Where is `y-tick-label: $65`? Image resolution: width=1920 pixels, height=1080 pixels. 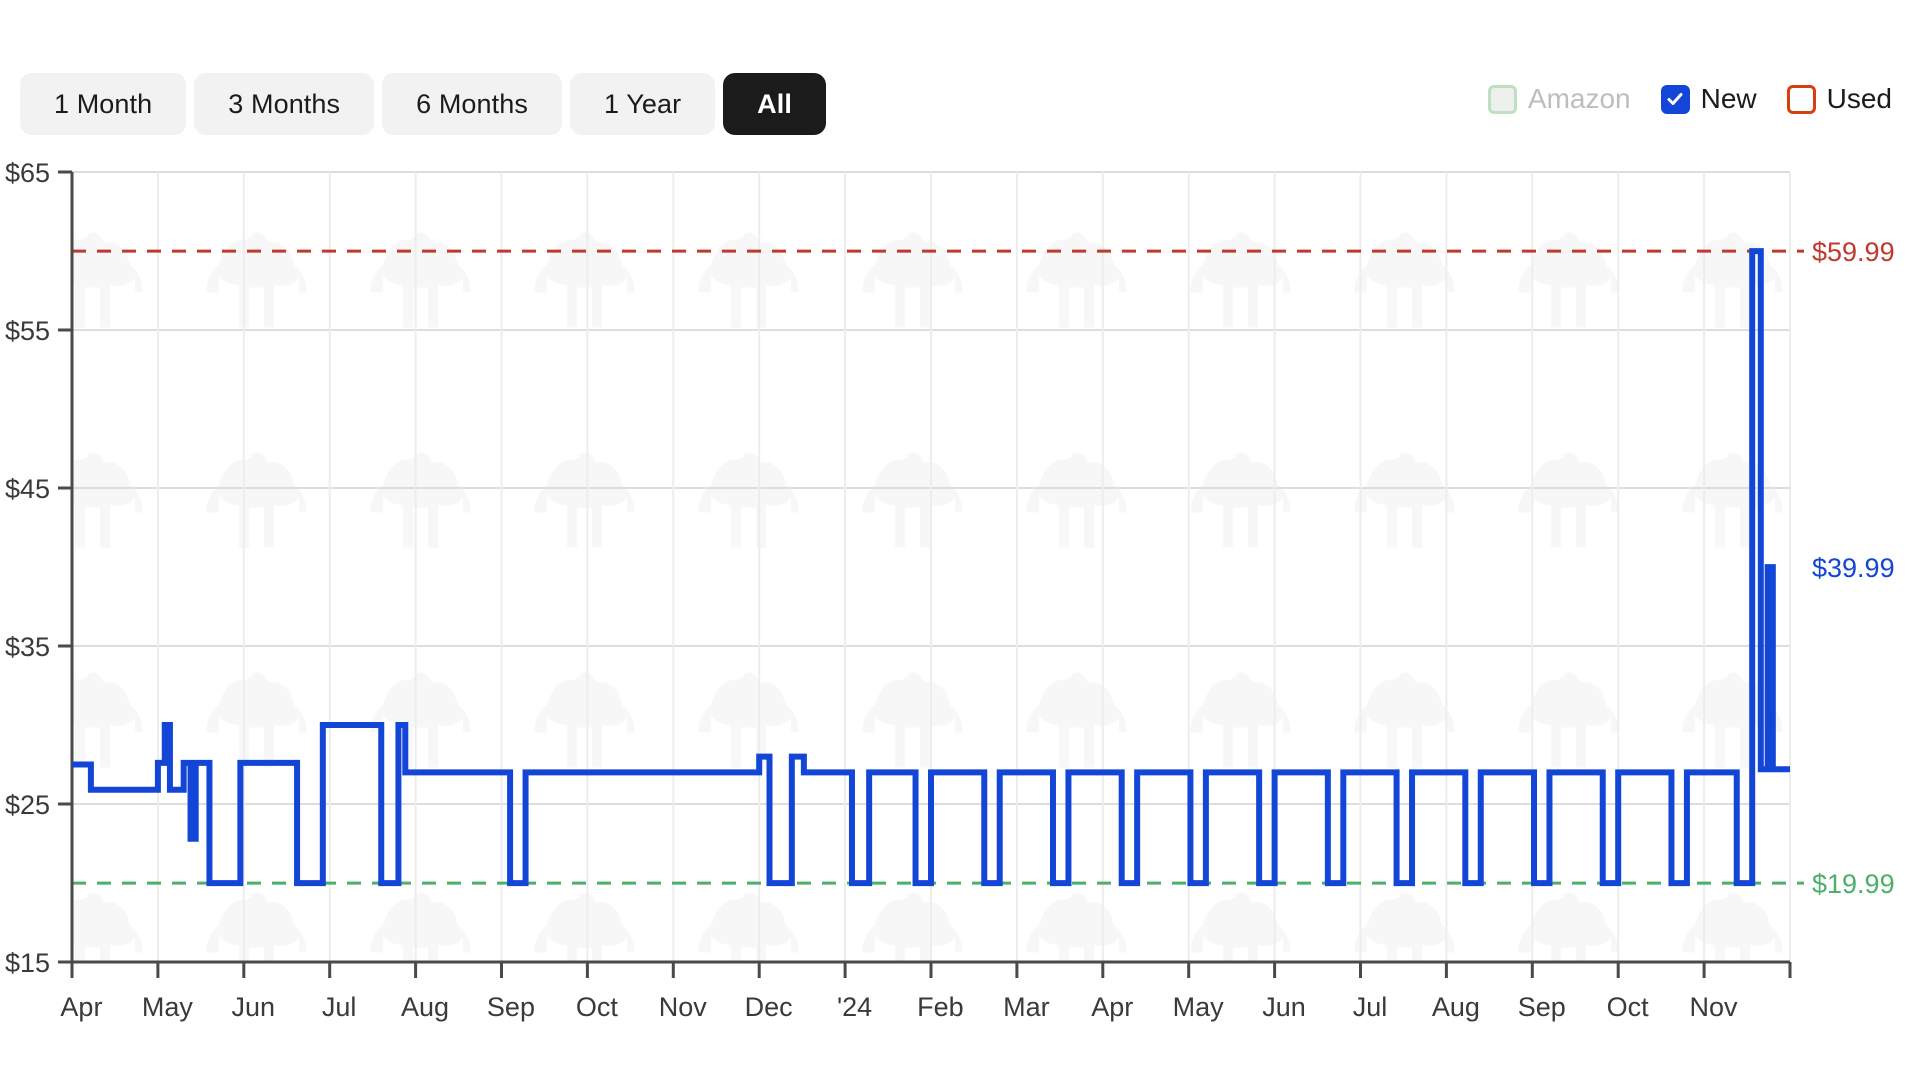 y-tick-label: $65 is located at coordinates (27, 174).